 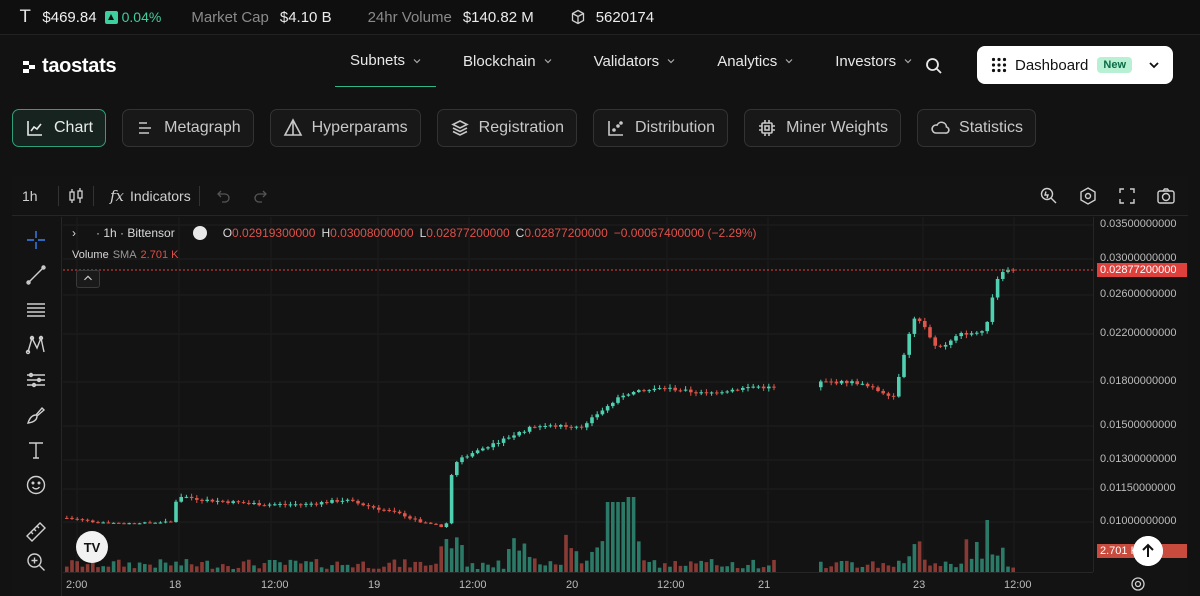 What do you see at coordinates (36, 485) in the screenshot?
I see `emoji-icon` at bounding box center [36, 485].